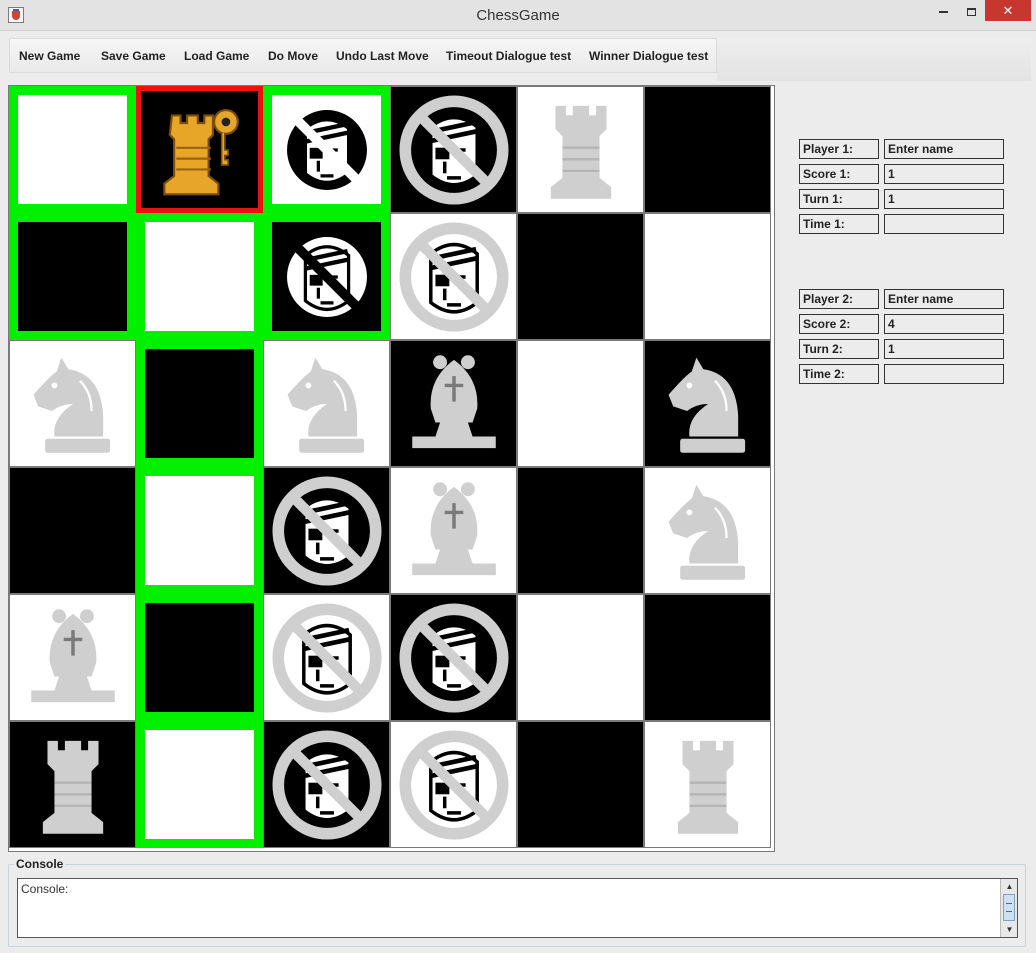  Describe the element at coordinates (839, 149) in the screenshot. I see `player1-label: Player 1:` at that location.